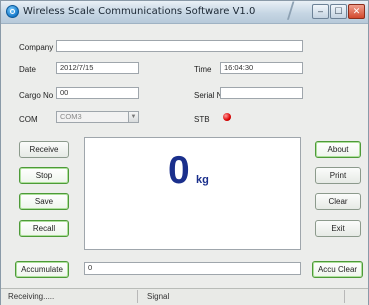  What do you see at coordinates (44, 201) in the screenshot?
I see `save-button: Save` at bounding box center [44, 201].